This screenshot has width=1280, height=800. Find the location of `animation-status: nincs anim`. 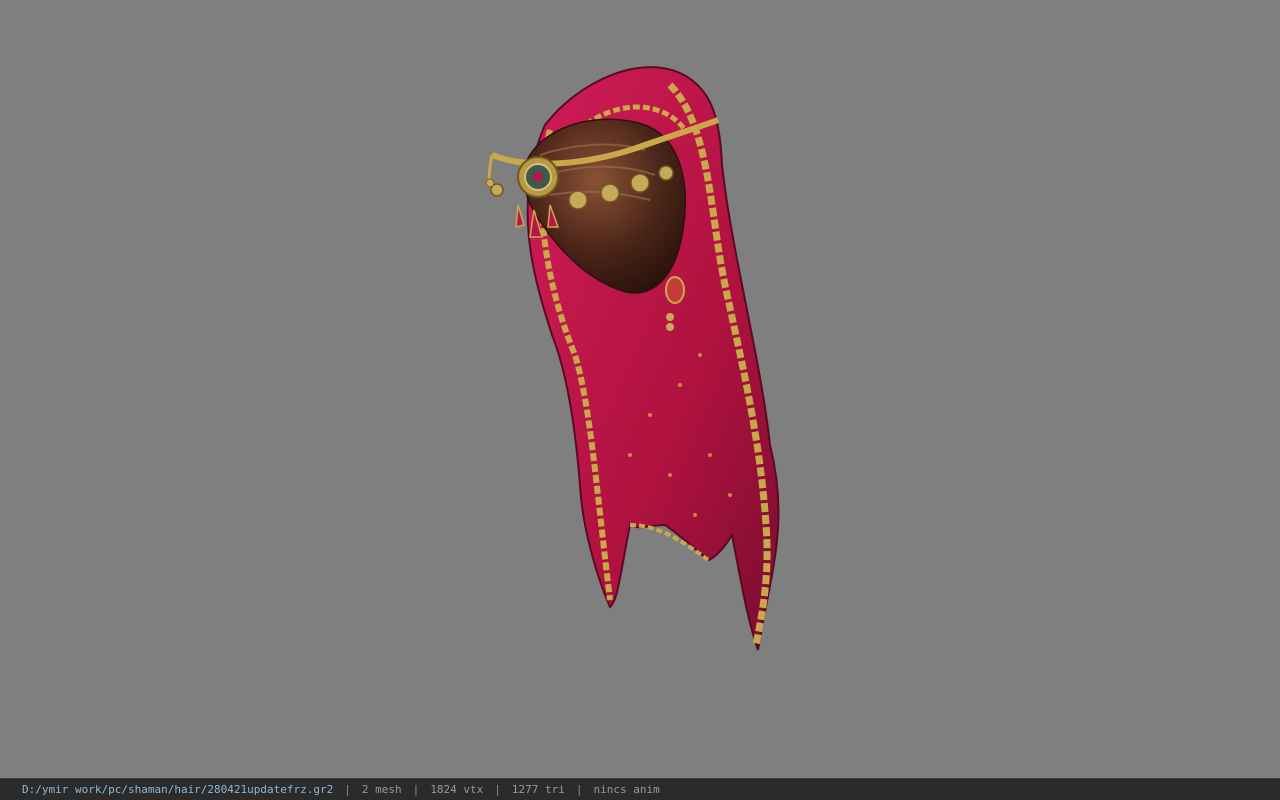

animation-status: nincs anim is located at coordinates (626, 789).